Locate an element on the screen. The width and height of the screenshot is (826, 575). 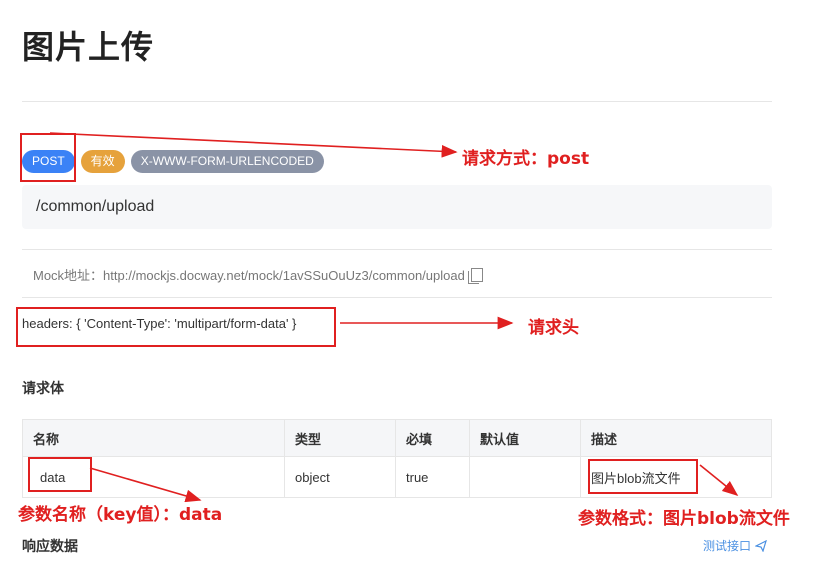
test-api-label: 测试接口 is located at coordinates (727, 546).